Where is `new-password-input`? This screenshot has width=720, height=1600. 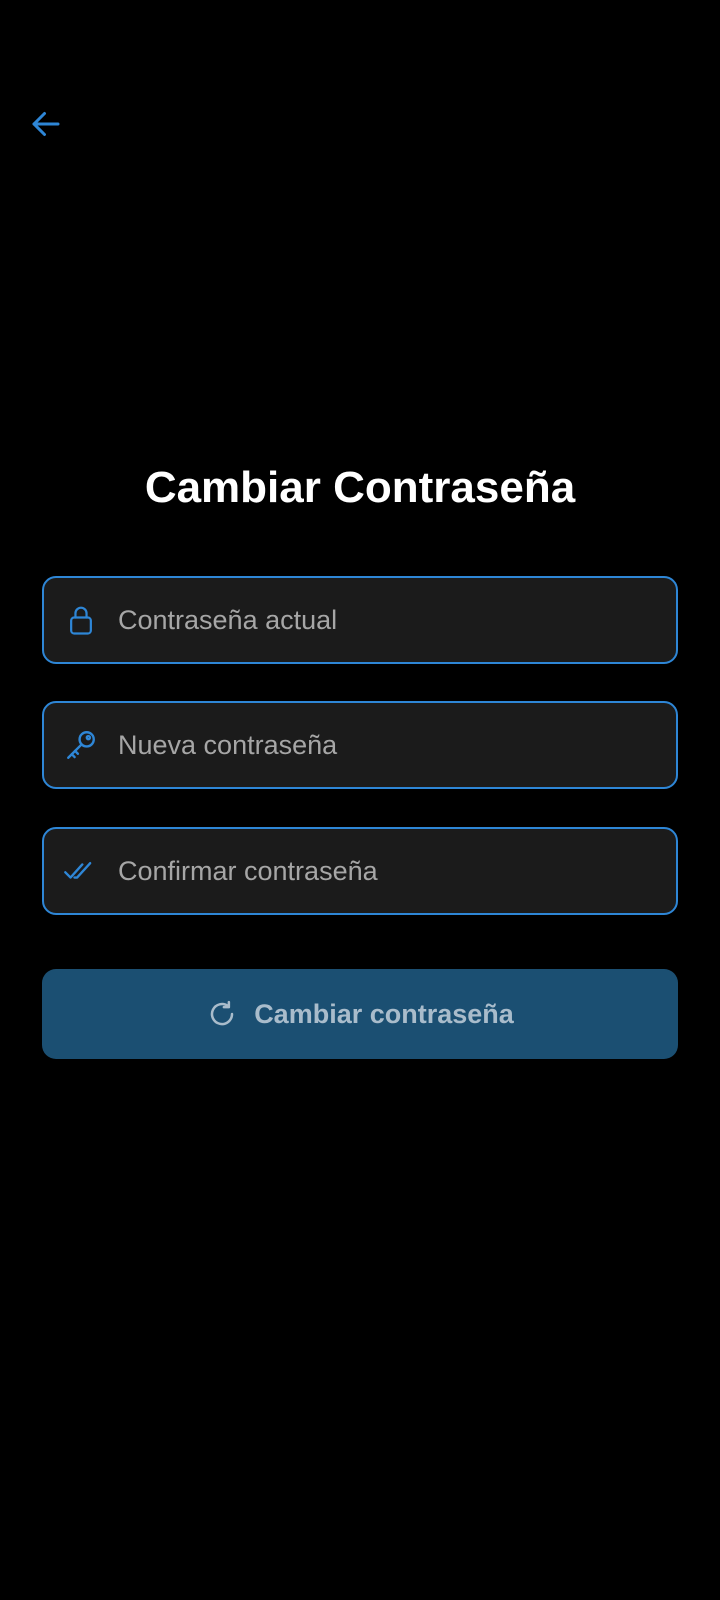 new-password-input is located at coordinates (389, 745).